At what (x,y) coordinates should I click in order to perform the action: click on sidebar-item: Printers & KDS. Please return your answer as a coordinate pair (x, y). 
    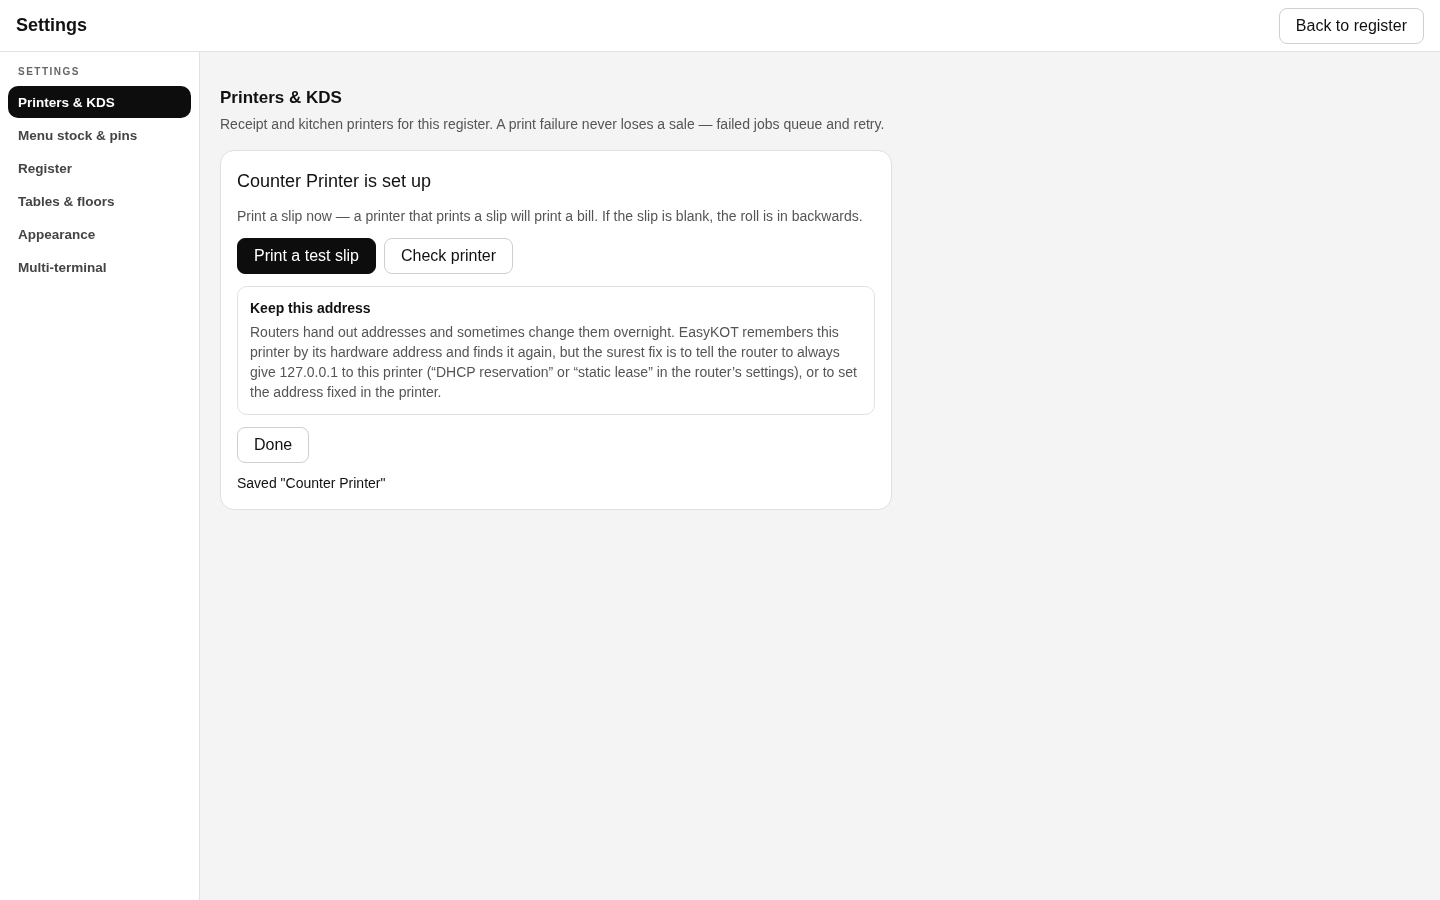
    Looking at the image, I should click on (99, 102).